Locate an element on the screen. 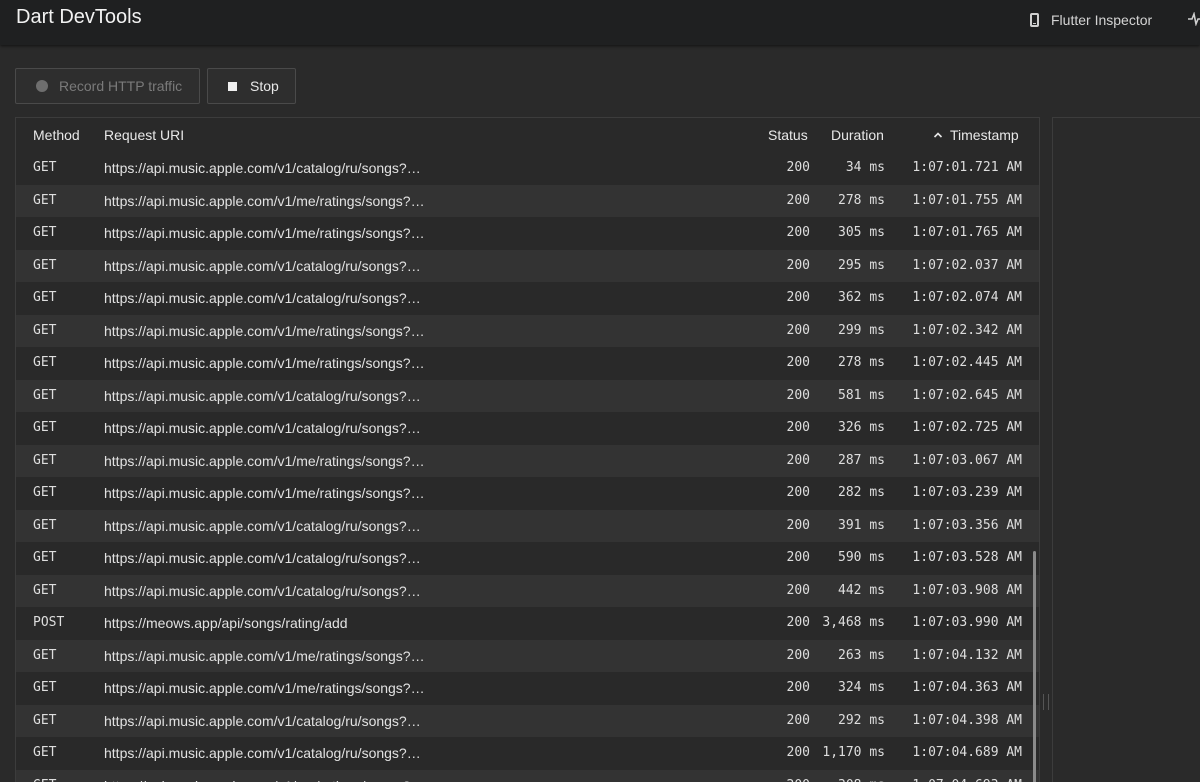 Image resolution: width=1200 pixels, height=782 pixels. column-header-timestamp: Timestamp is located at coordinates (976, 135).